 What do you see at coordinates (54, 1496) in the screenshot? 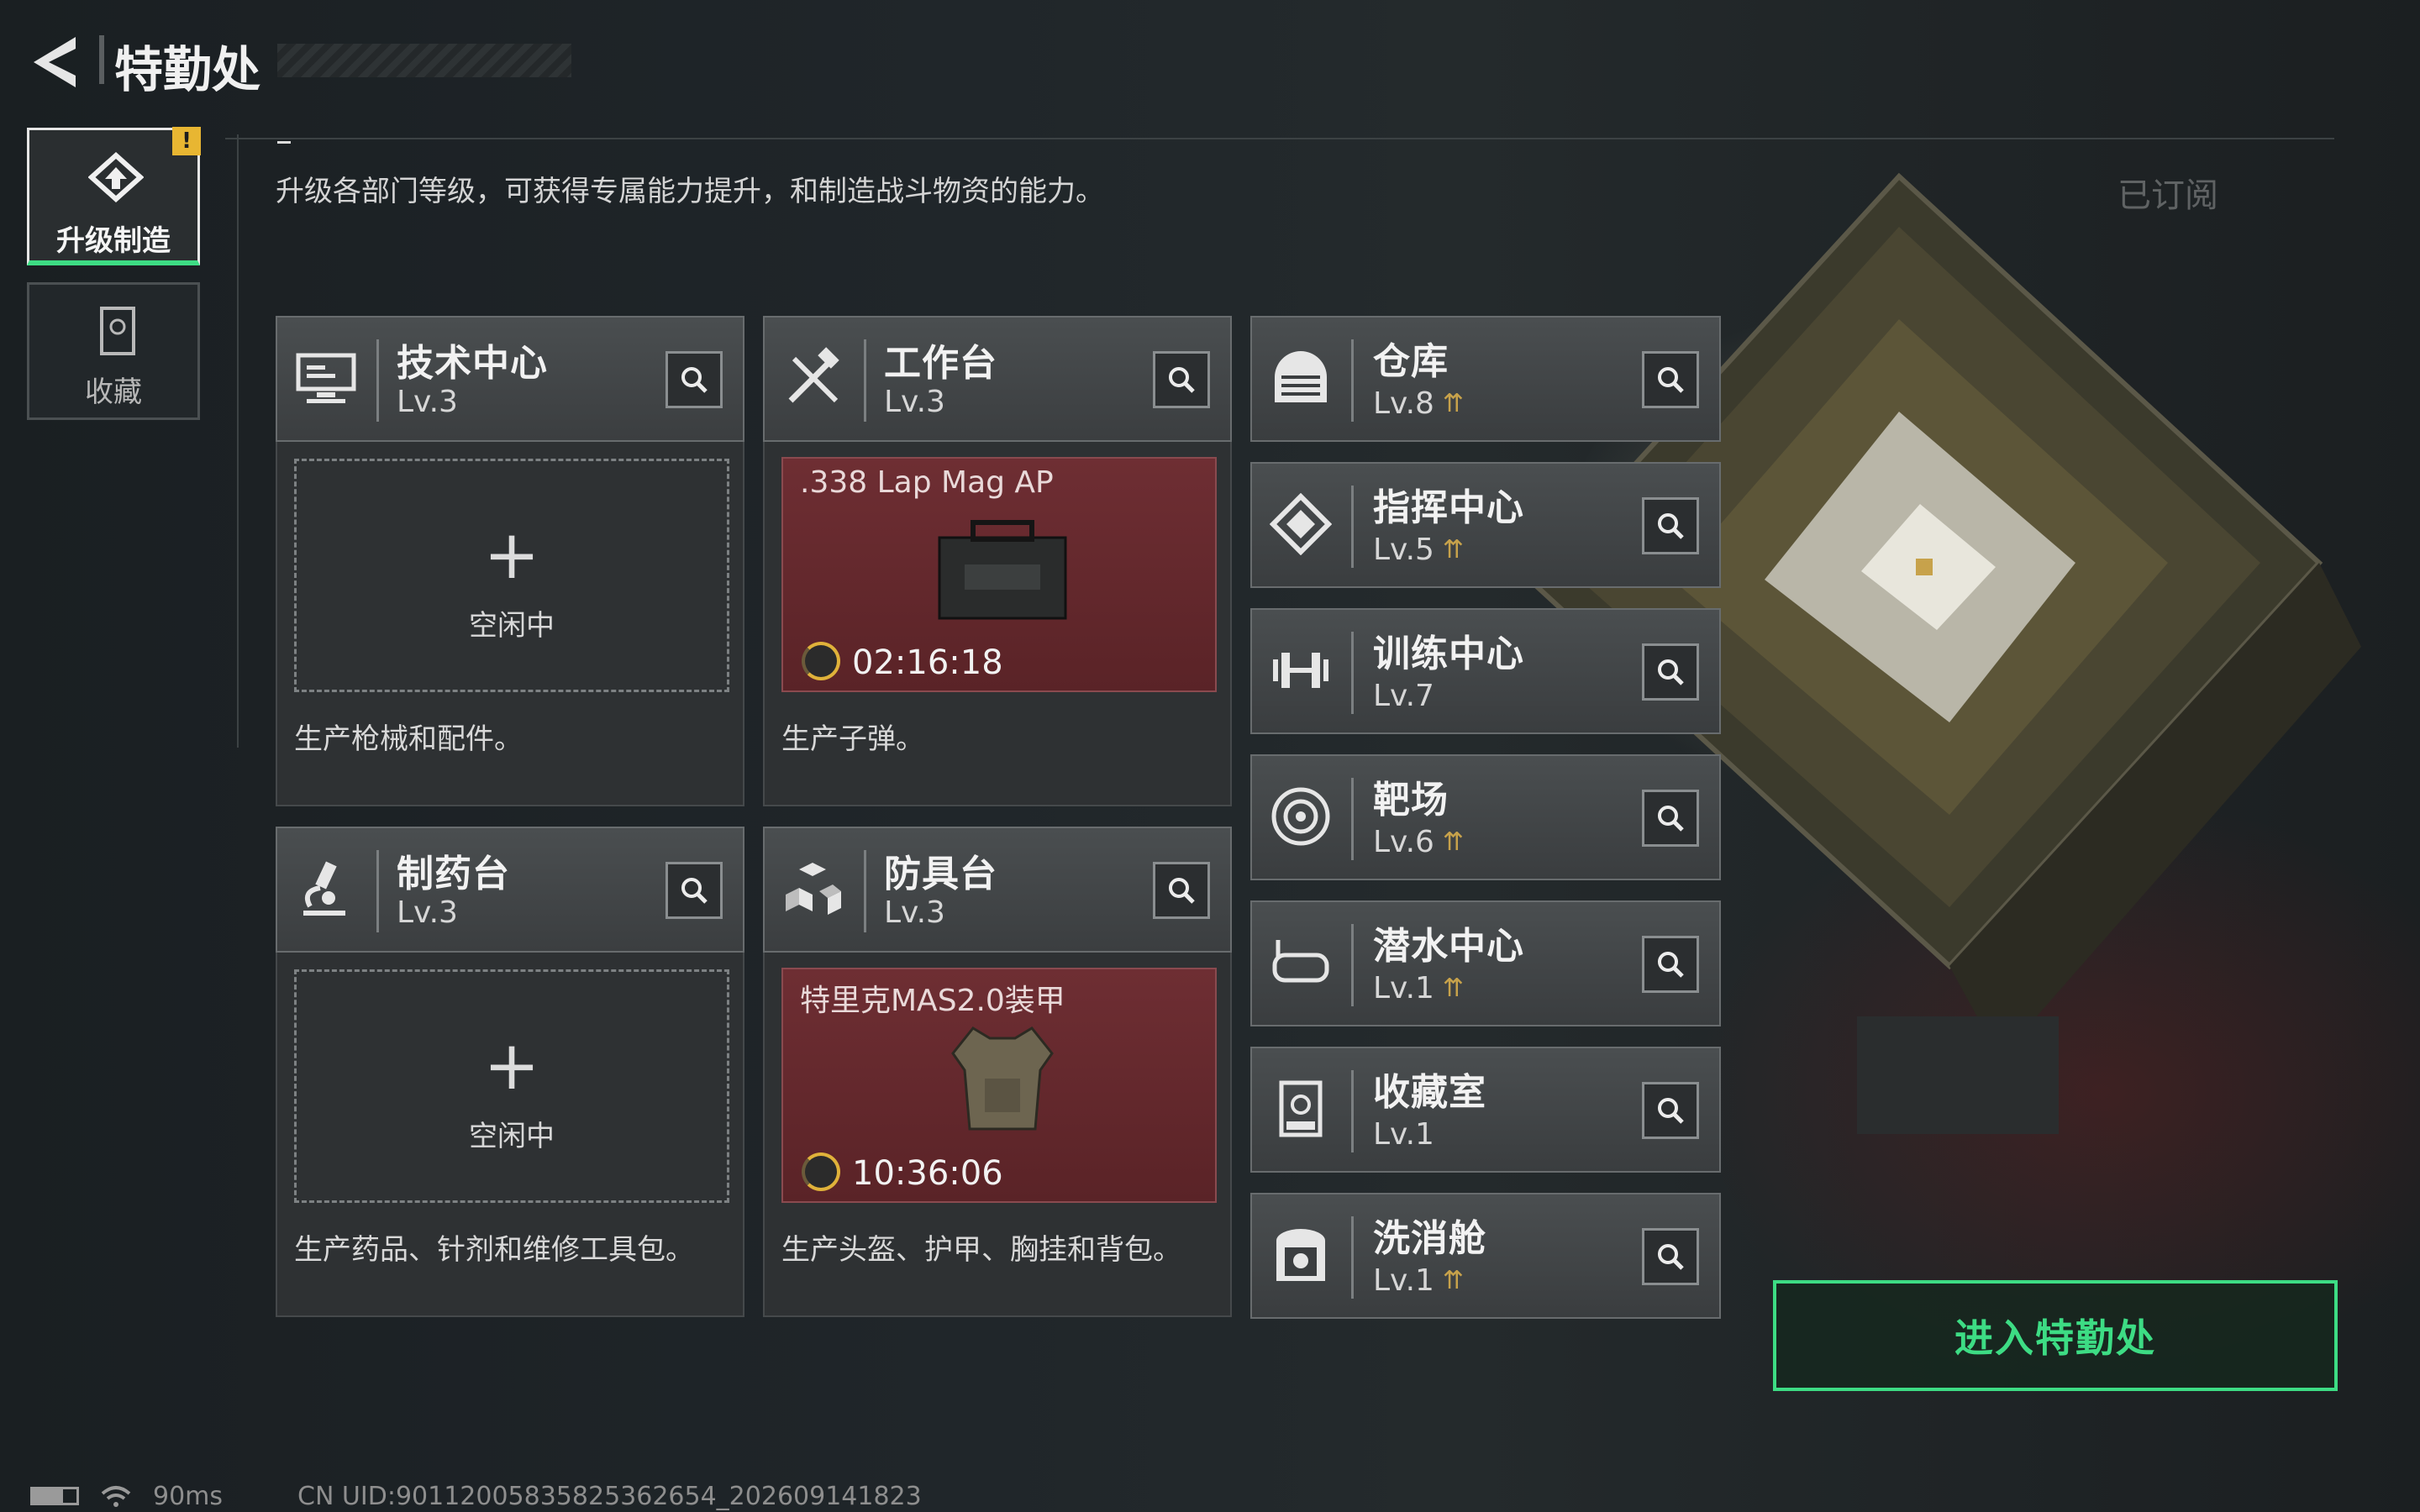
I see `battery-icon` at bounding box center [54, 1496].